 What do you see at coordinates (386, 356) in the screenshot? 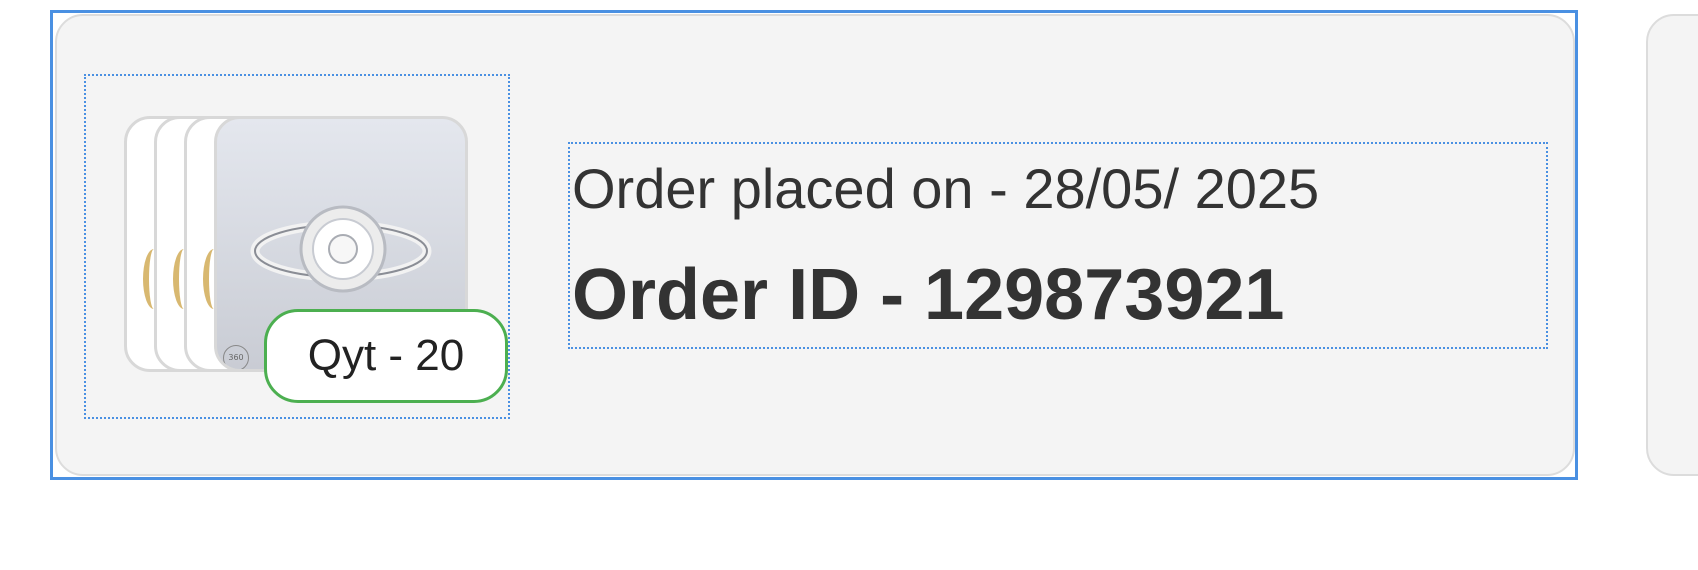
I see `quantity-badge: Qyt - 20` at bounding box center [386, 356].